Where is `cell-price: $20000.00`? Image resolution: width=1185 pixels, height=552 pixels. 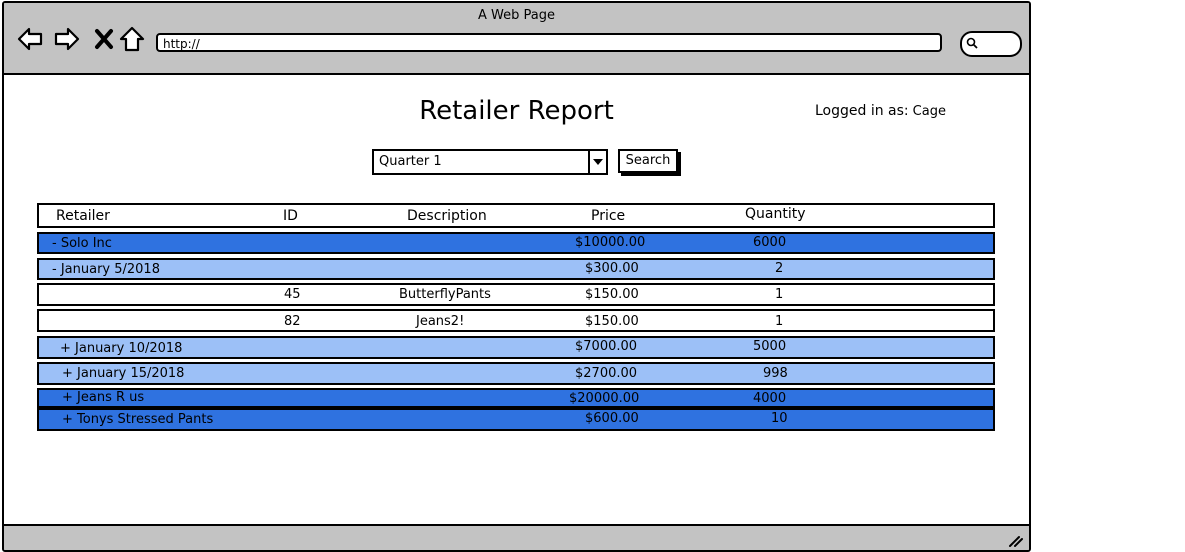
cell-price: $20000.00 is located at coordinates (604, 398).